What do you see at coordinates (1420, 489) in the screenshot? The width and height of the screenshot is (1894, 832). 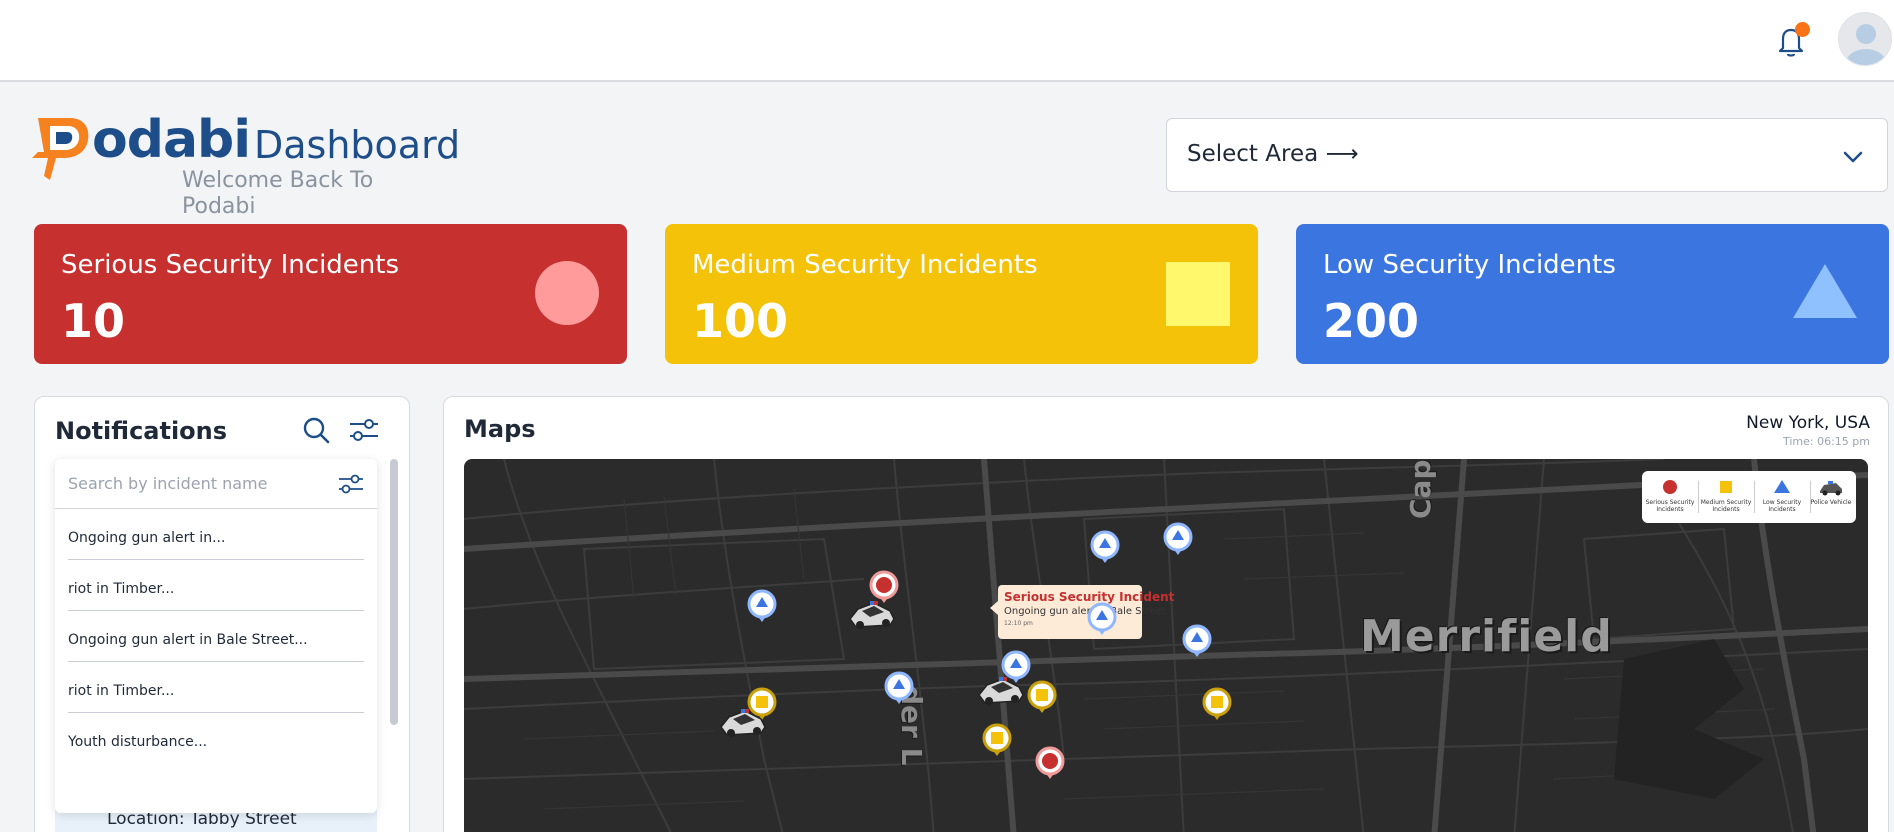 I see `street-label: Cap` at bounding box center [1420, 489].